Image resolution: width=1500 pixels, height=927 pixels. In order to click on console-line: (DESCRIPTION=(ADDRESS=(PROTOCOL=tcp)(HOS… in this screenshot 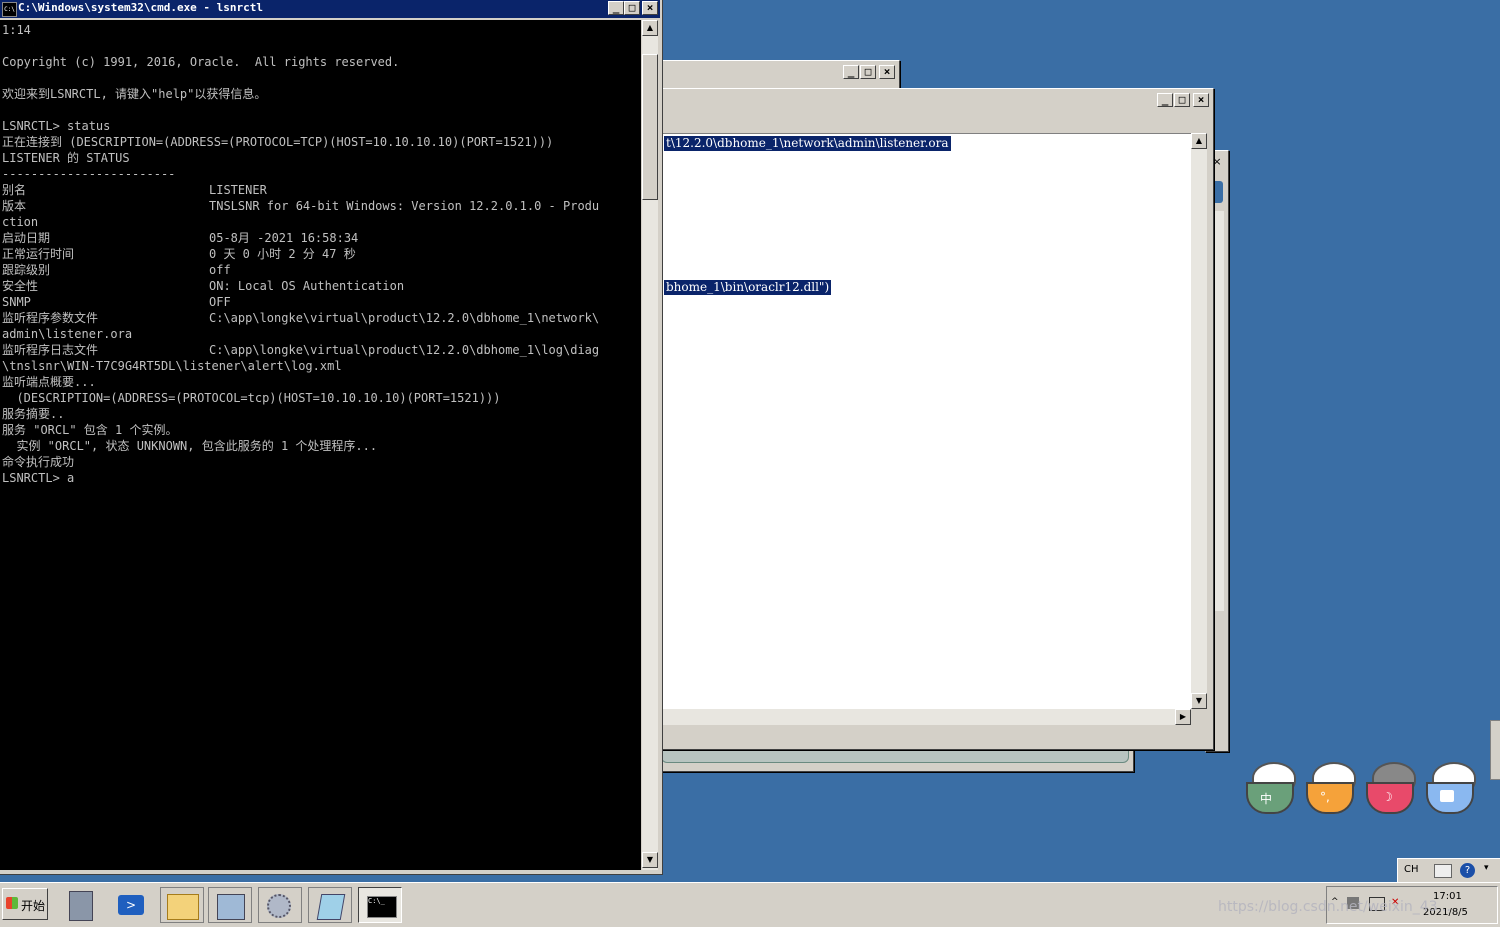, I will do `click(251, 398)`.